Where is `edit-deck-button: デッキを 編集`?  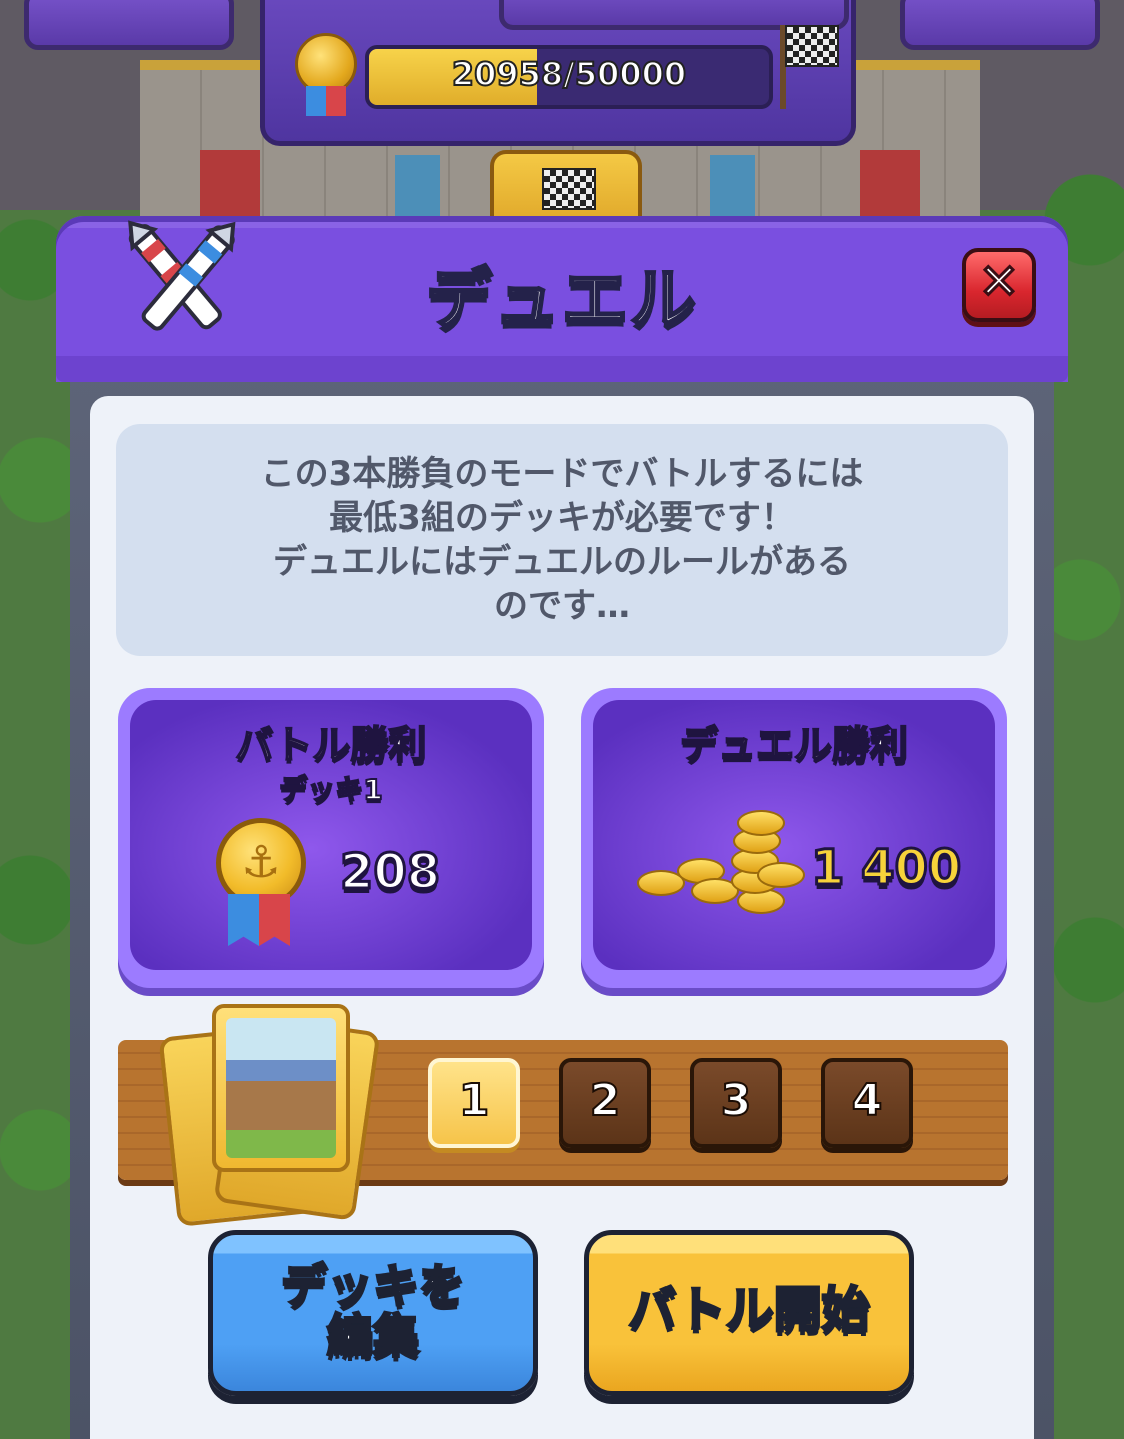
edit-deck-button: デッキを 編集 is located at coordinates (373, 1313).